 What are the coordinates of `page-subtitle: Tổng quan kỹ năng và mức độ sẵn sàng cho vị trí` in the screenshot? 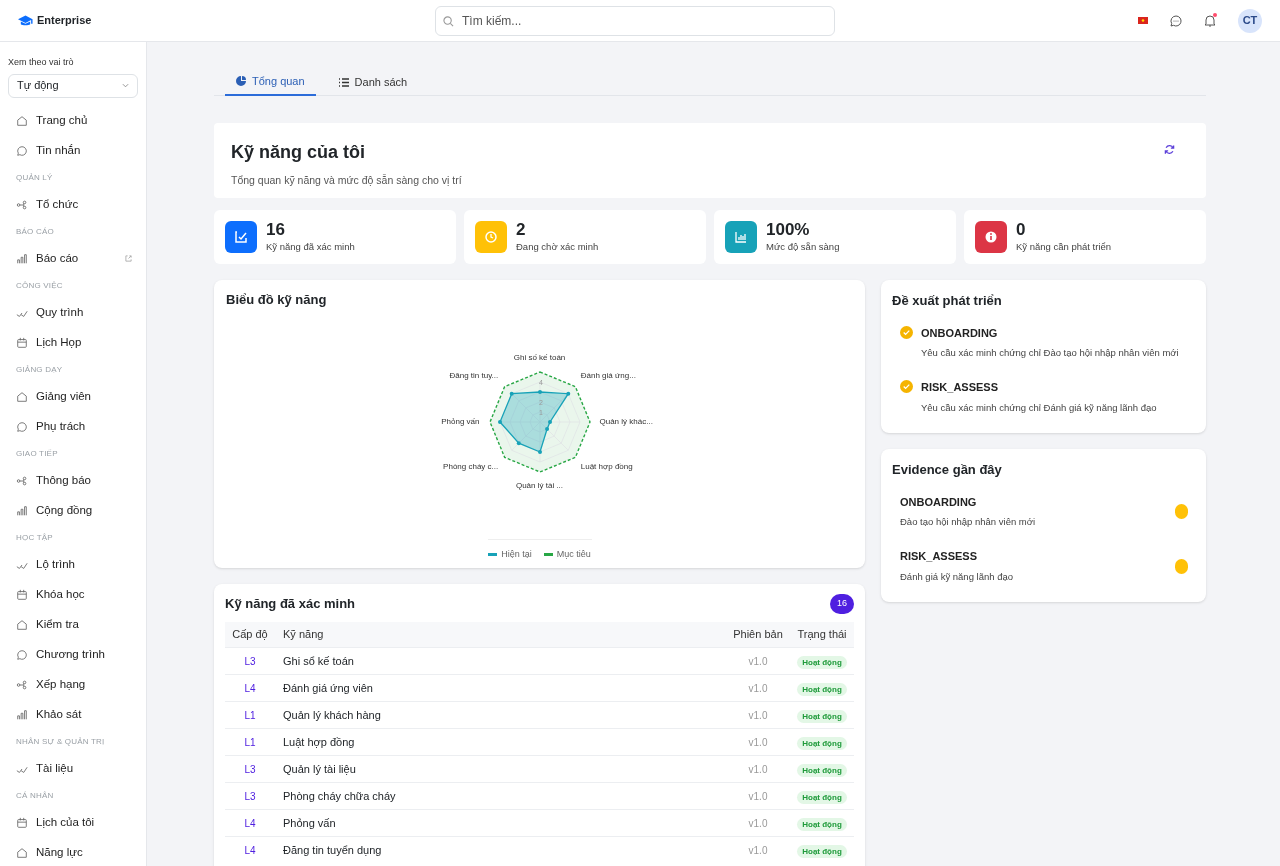 It's located at (346, 180).